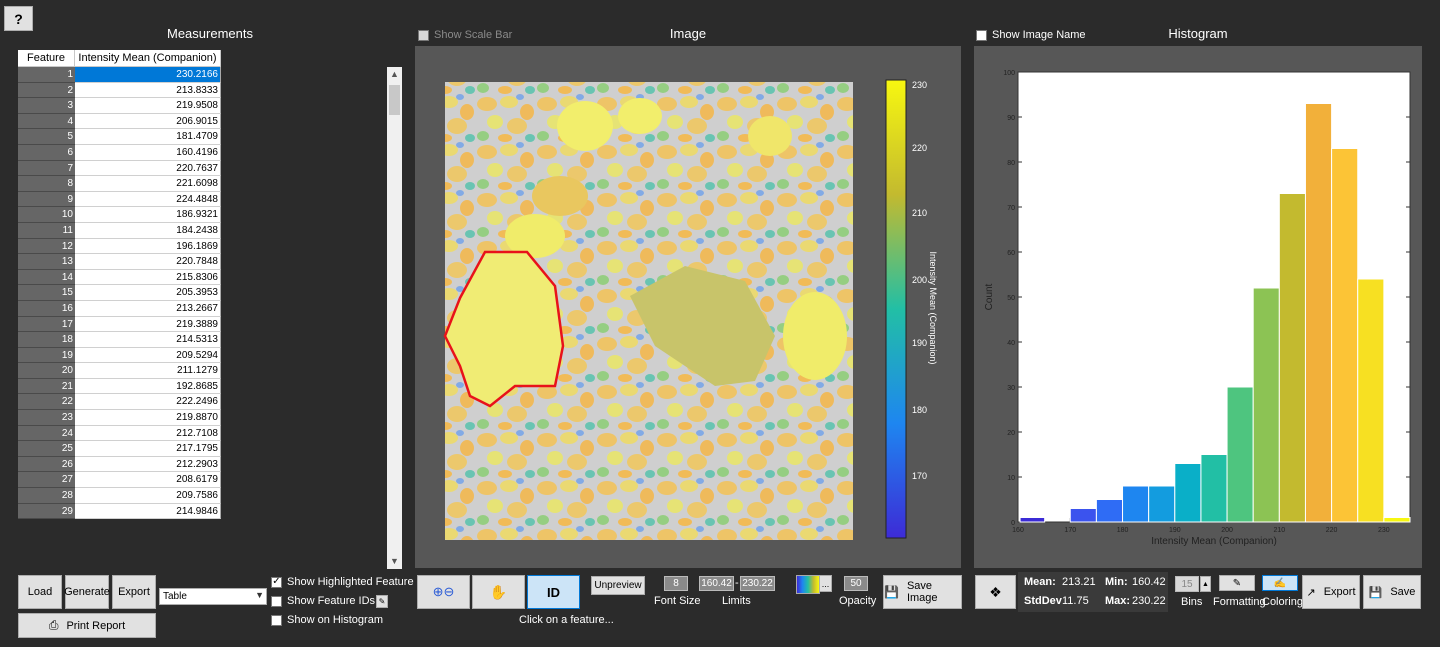 The width and height of the screenshot is (1440, 647). I want to click on intensity-value-cell: 209.7586, so click(148, 496).